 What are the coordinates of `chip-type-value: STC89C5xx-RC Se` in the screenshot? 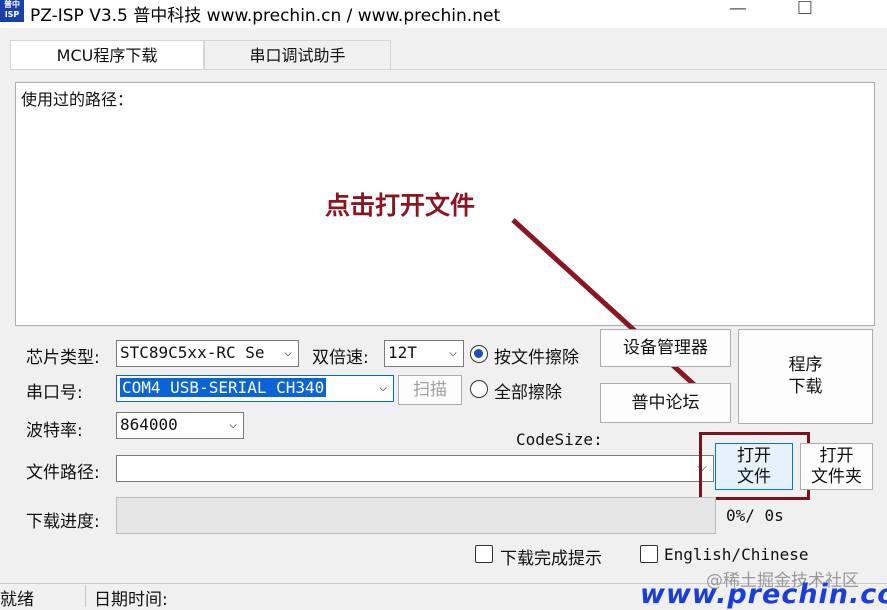 It's located at (192, 352).